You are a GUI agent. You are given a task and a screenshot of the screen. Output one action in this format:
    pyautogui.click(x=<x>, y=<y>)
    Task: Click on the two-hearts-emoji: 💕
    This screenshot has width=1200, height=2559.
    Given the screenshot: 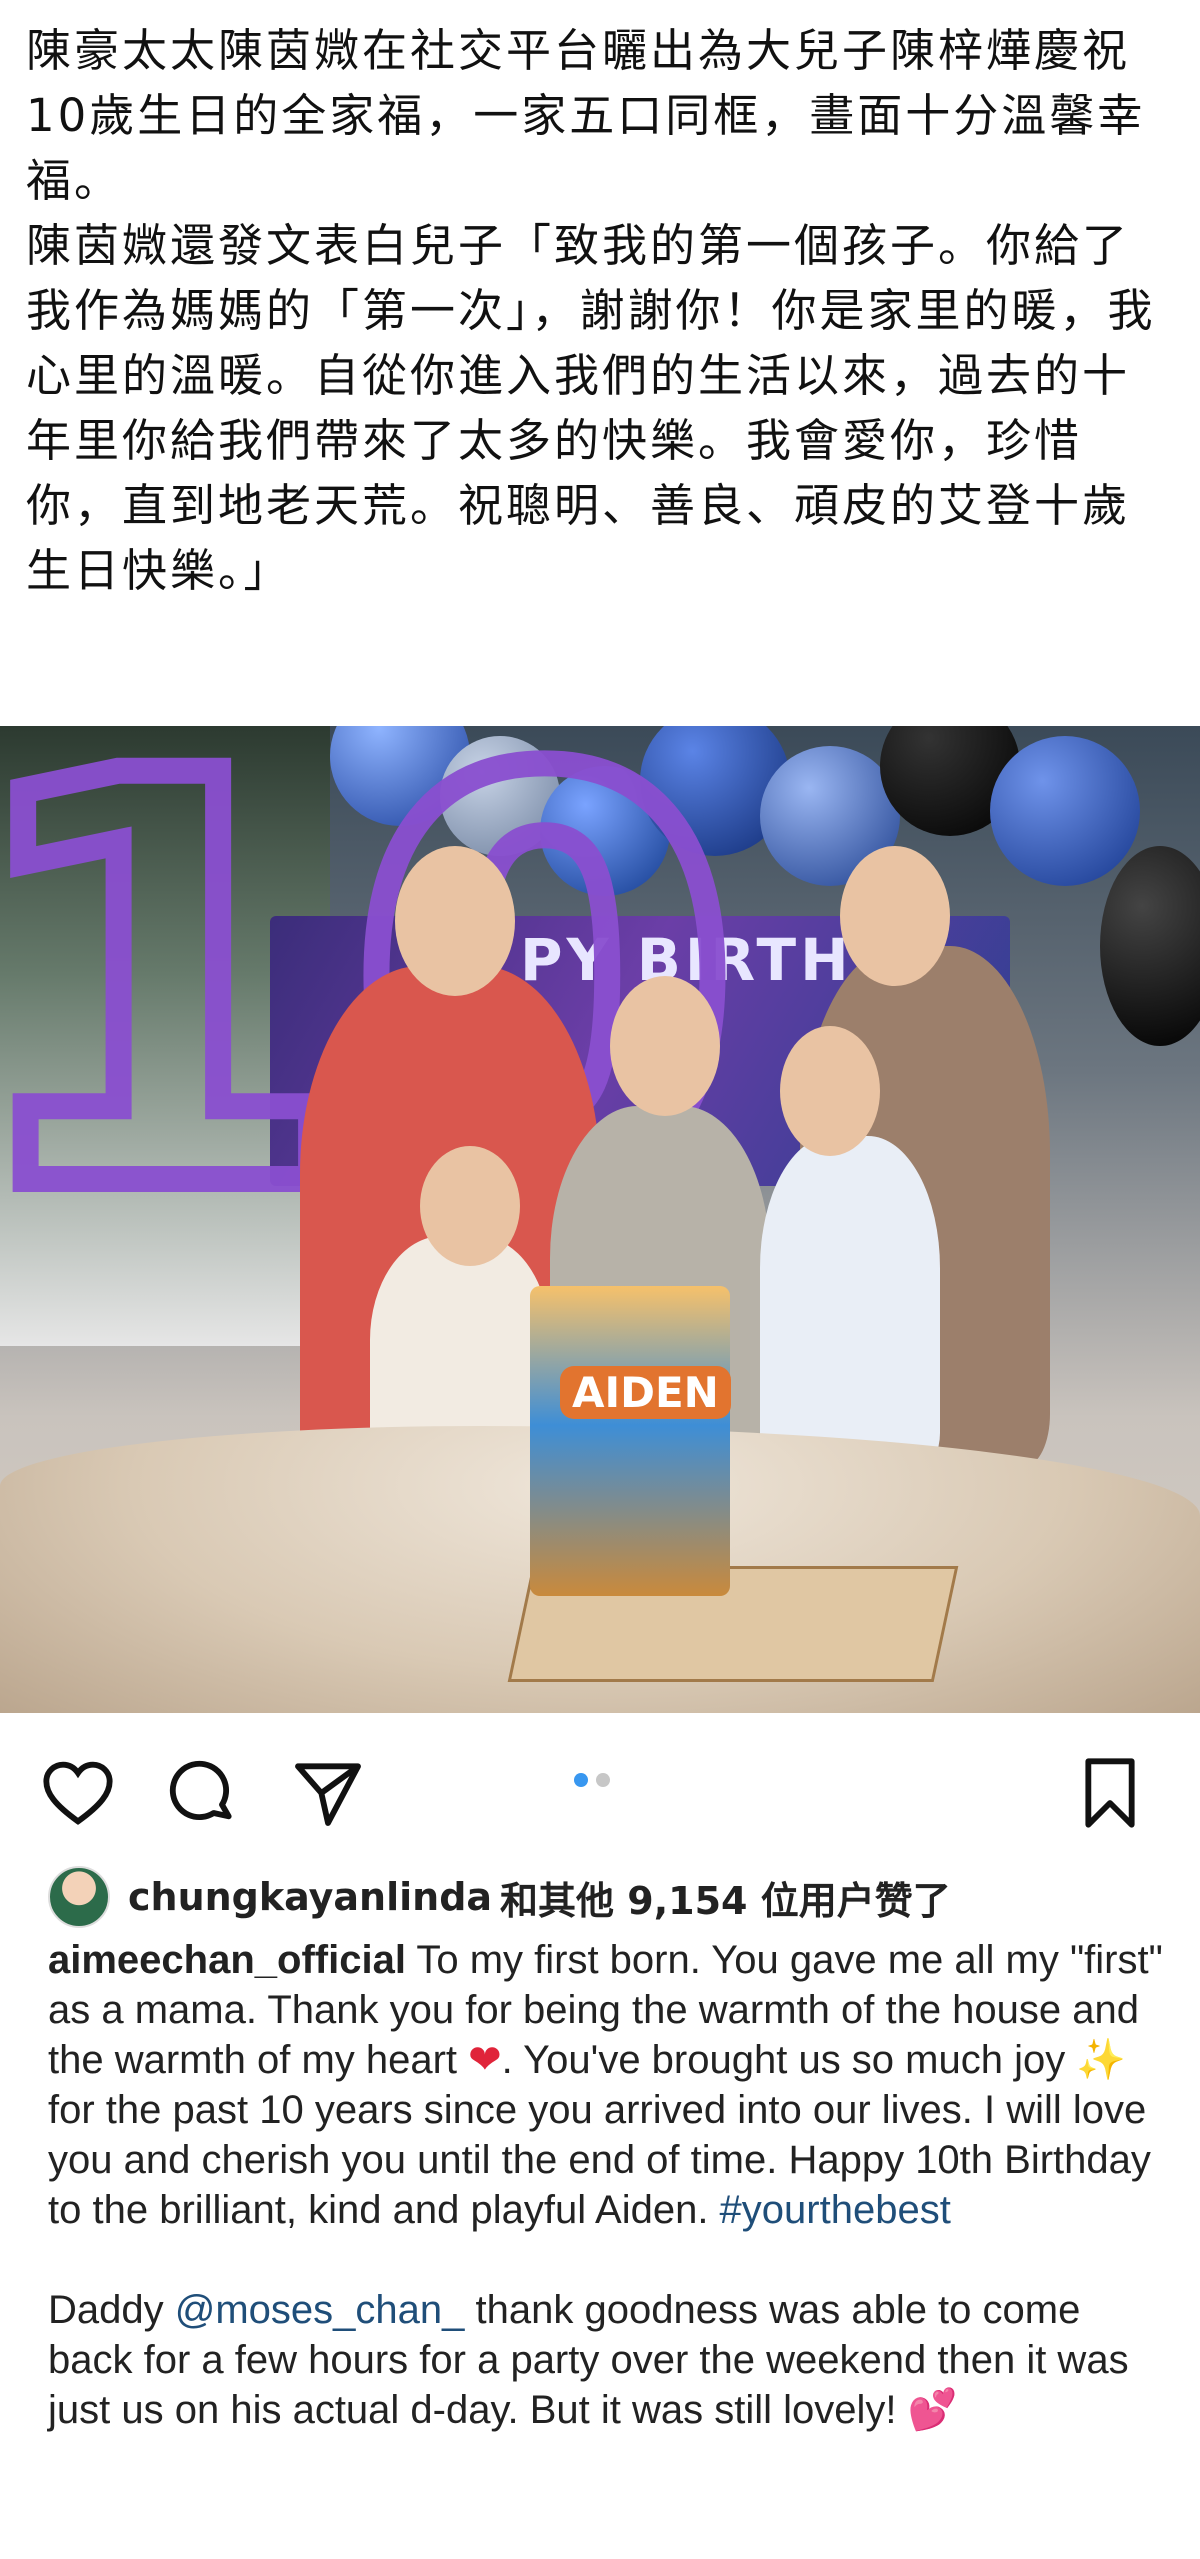 What is the action you would take?
    pyautogui.click(x=932, y=2410)
    